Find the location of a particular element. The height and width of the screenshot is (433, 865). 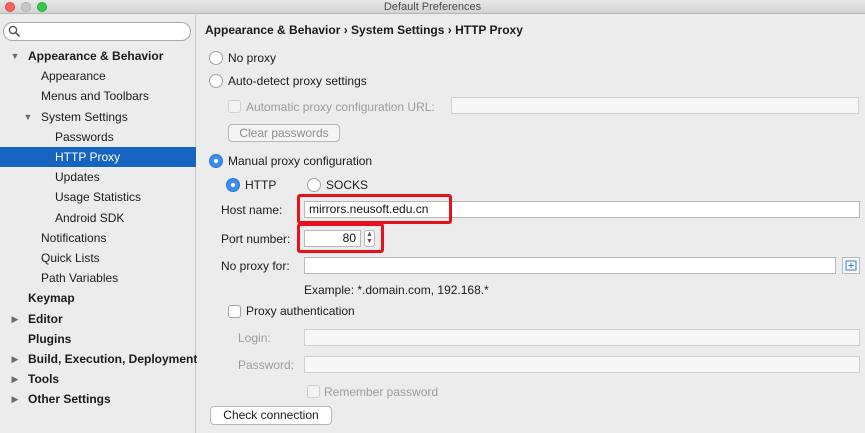

login-label: Login: is located at coordinates (254, 338).